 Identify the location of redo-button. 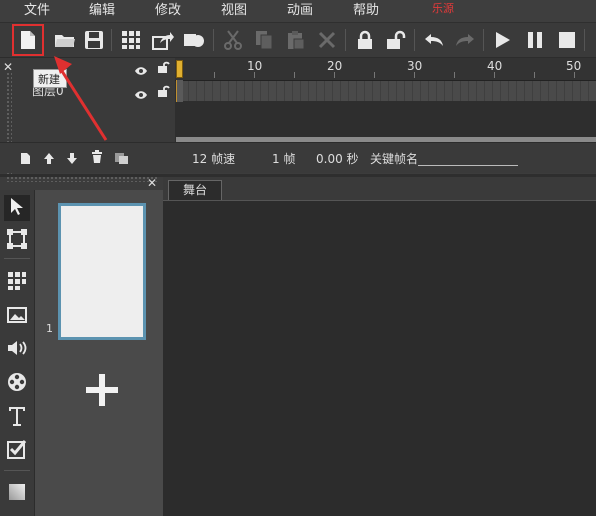
(465, 40).